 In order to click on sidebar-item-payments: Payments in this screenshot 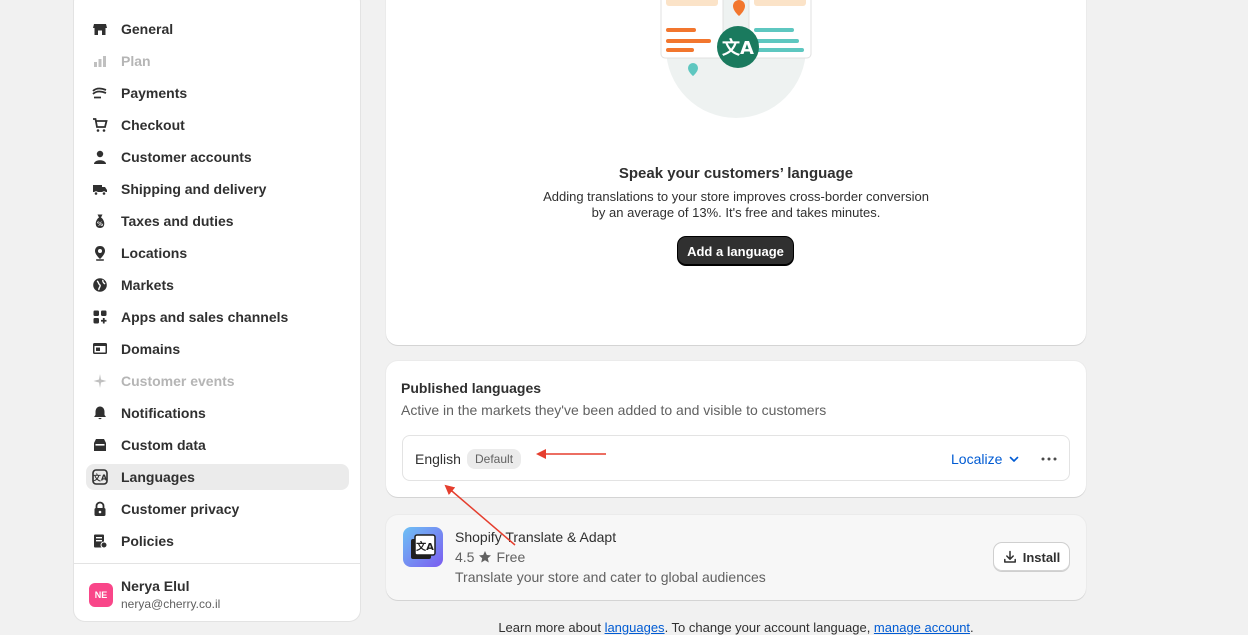, I will do `click(217, 93)`.